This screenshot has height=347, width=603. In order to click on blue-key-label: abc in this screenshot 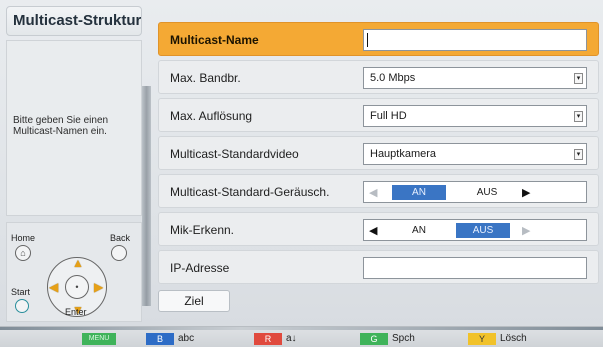, I will do `click(186, 338)`.